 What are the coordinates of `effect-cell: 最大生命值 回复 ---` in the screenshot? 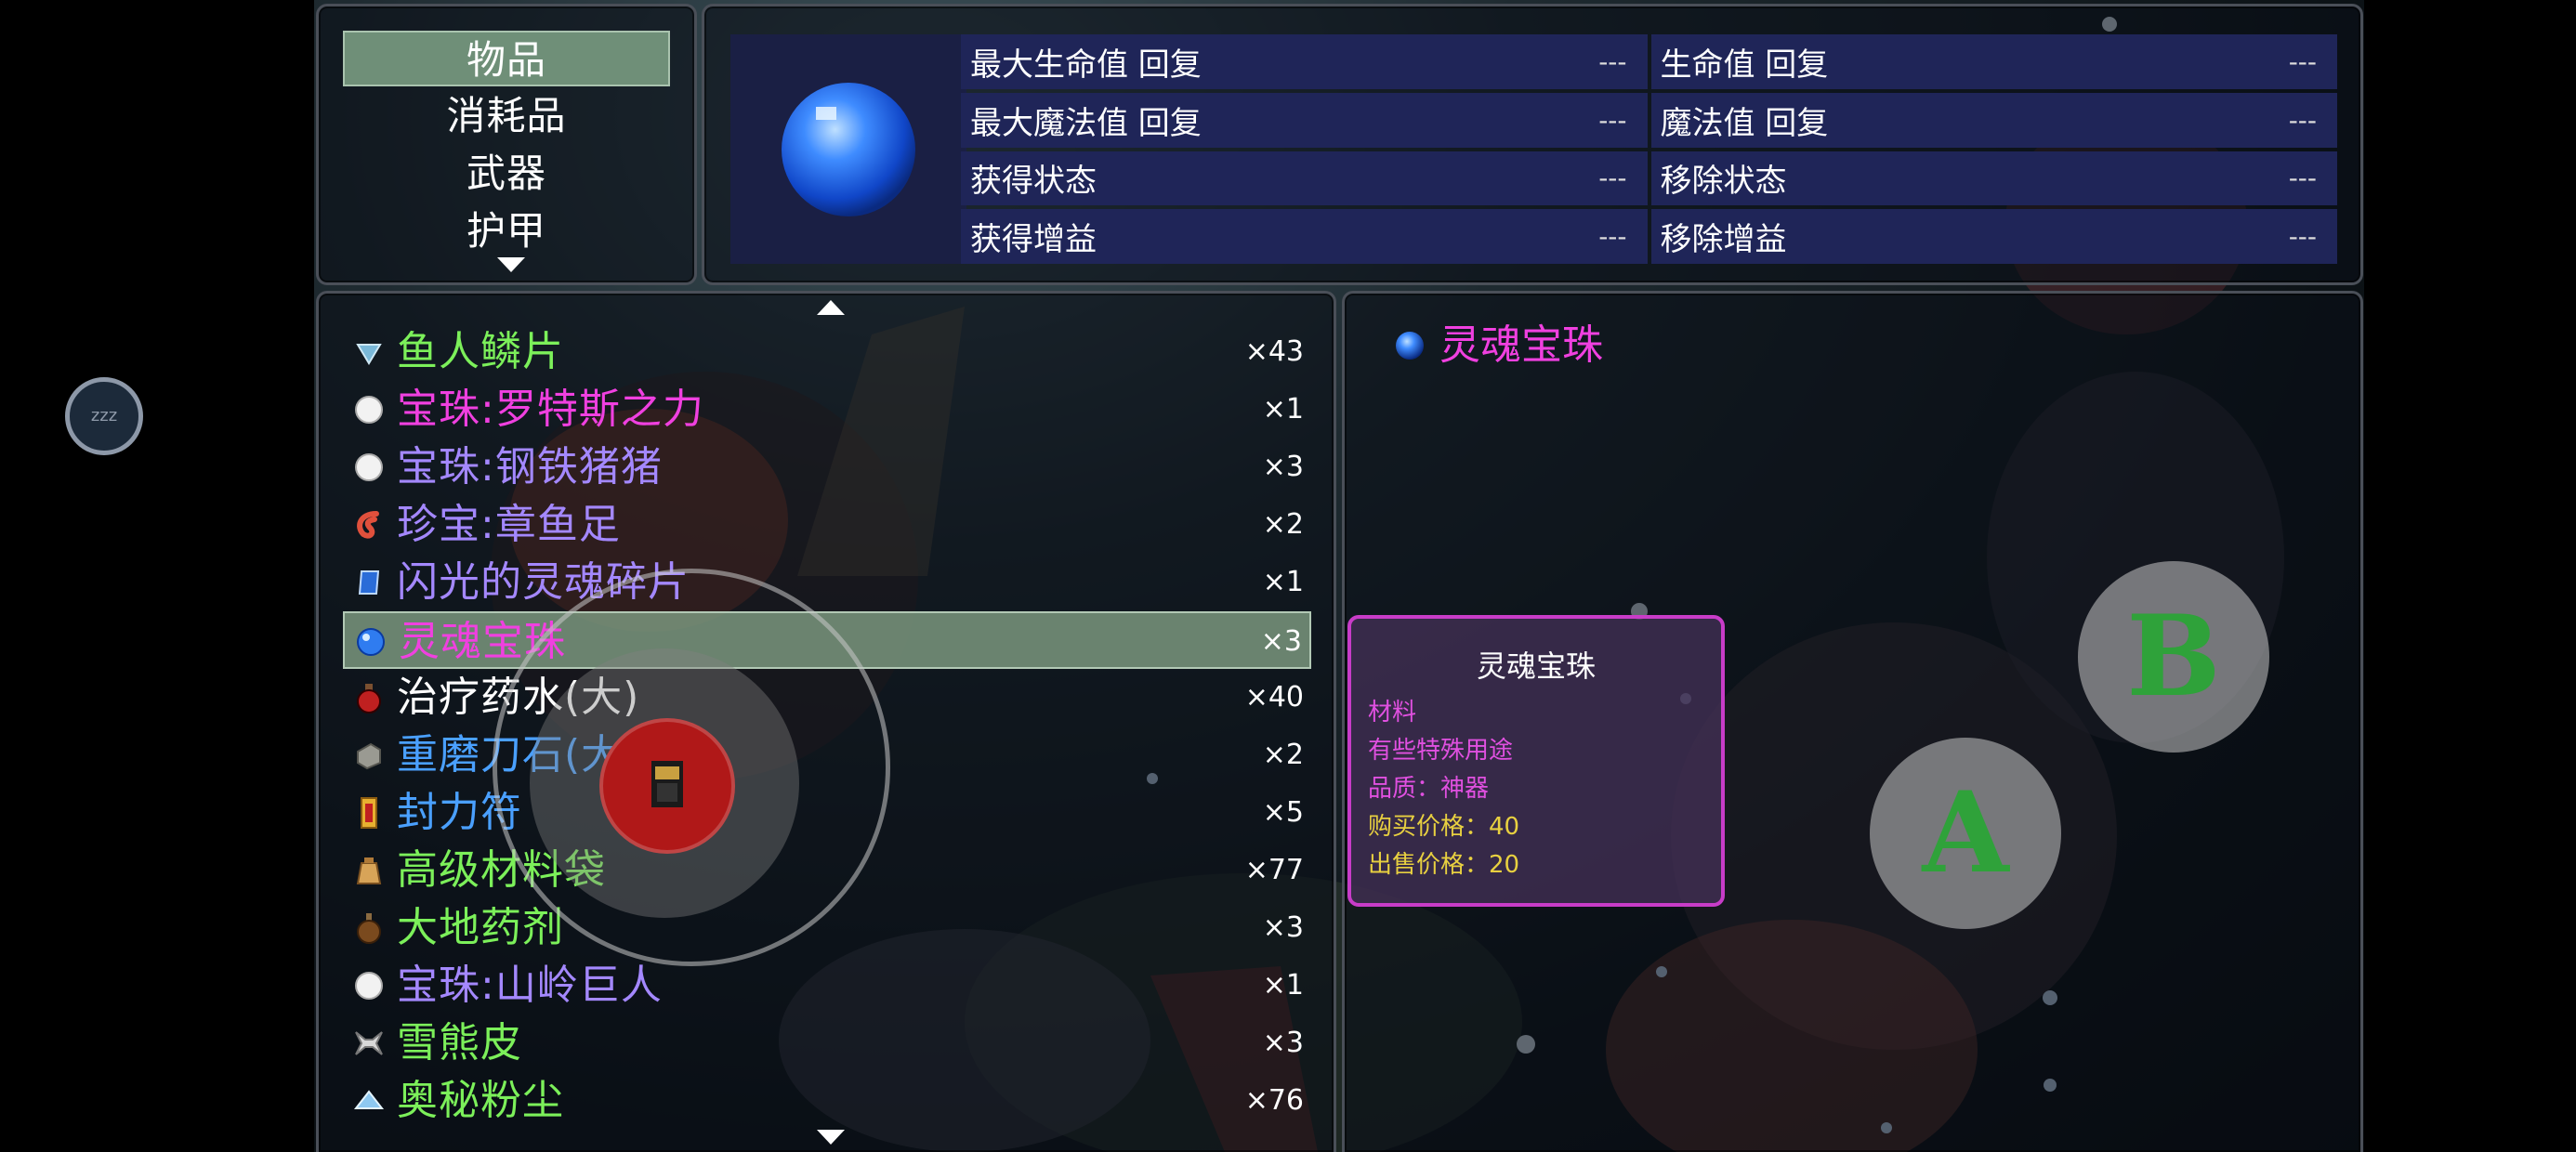 It's located at (1304, 61).